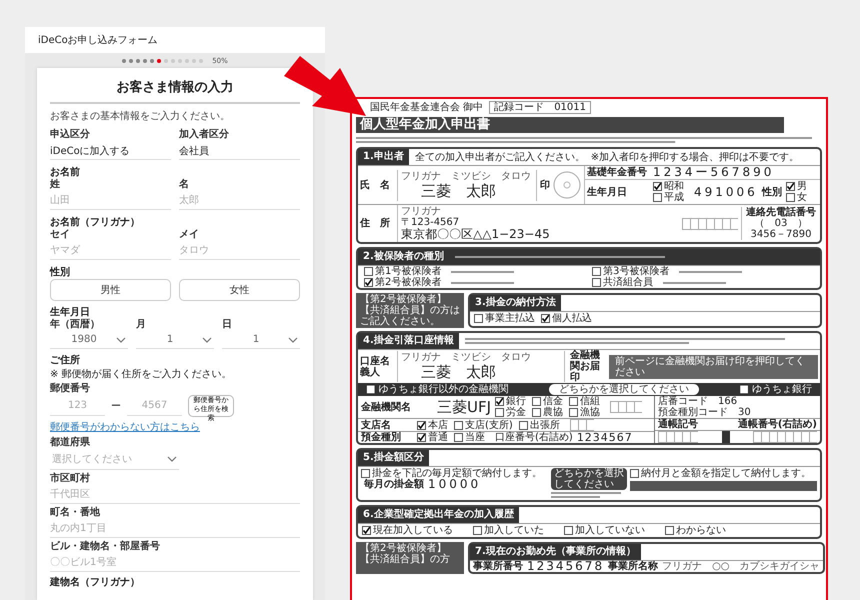  What do you see at coordinates (427, 107) in the screenshot?
I see `addressee: 国民年金基金連合会 御中` at bounding box center [427, 107].